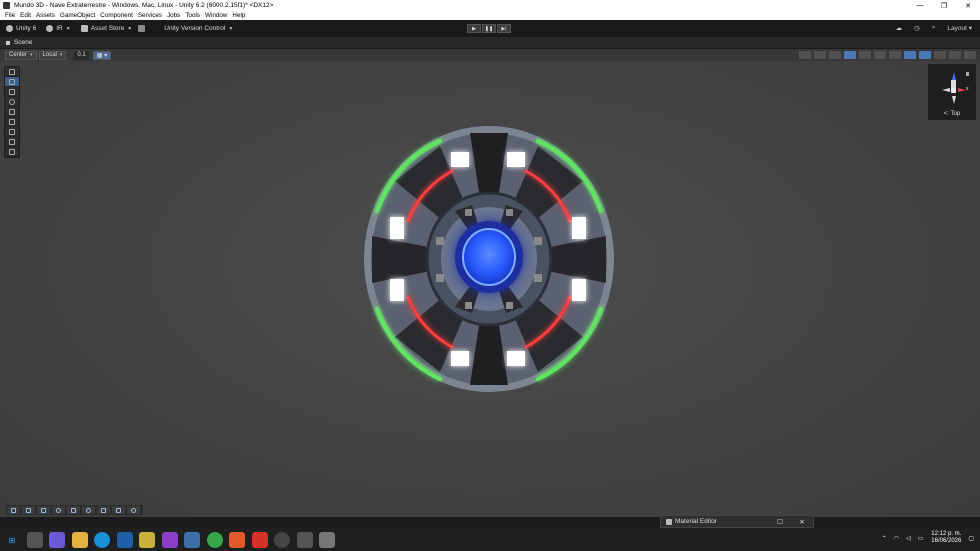 This screenshot has height=551, width=980. Describe the element at coordinates (116, 15) in the screenshot. I see `menu-component: Component` at that location.